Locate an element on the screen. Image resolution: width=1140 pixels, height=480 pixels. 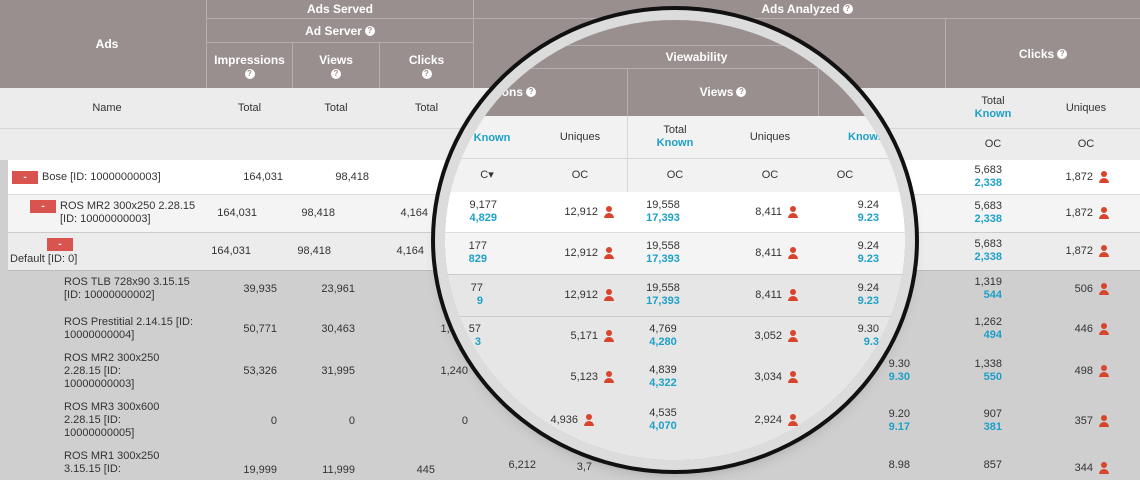
impressions-cell: 50,771 is located at coordinates (260, 329).